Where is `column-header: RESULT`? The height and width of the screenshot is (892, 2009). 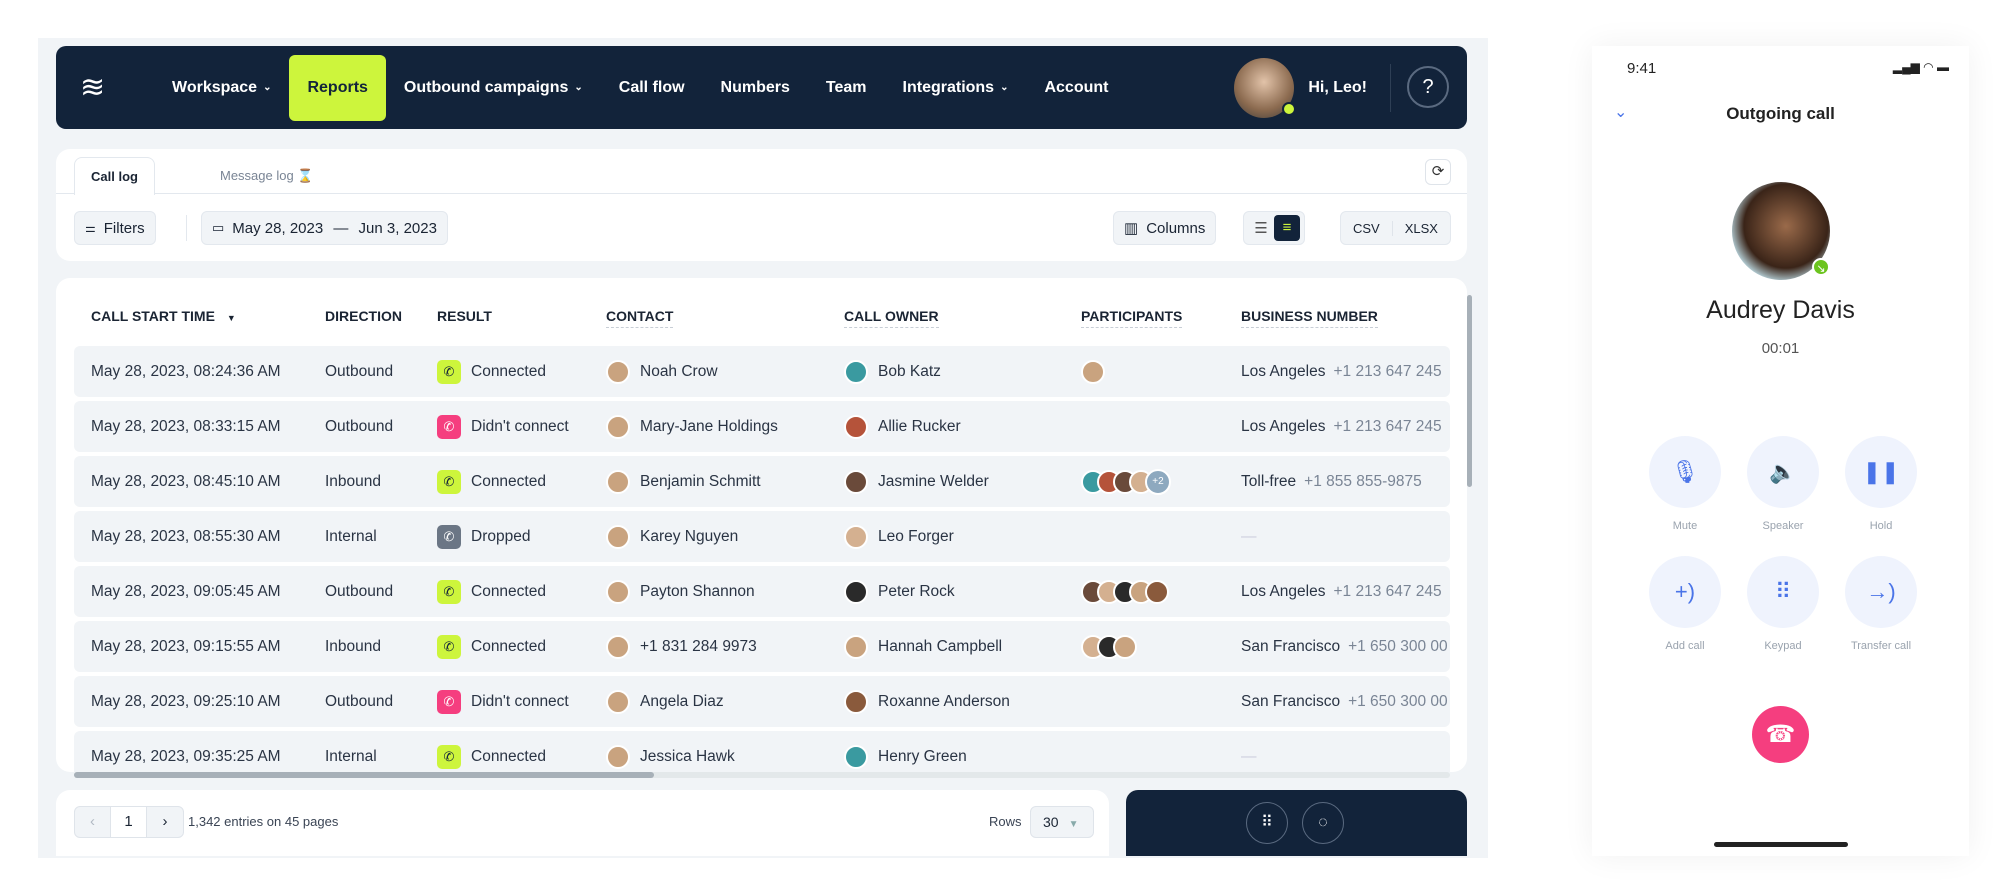
column-header: RESULT is located at coordinates (464, 316).